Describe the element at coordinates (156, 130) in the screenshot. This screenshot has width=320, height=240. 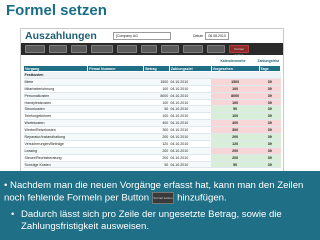
I see `table-cell-amount: 300` at that location.